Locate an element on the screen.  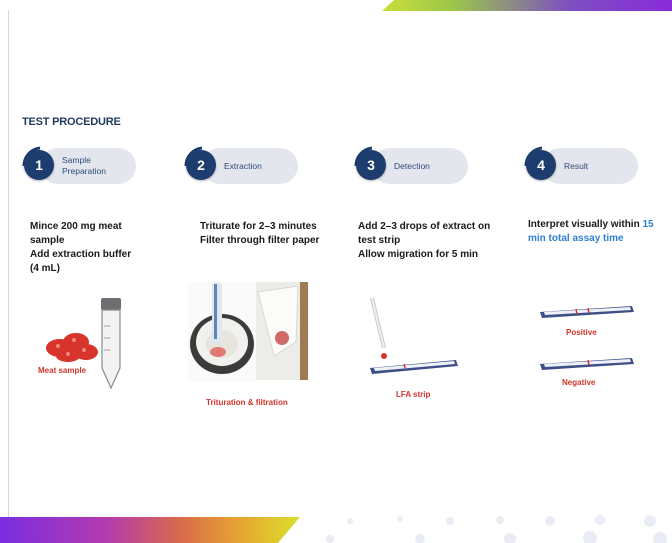
step-title-pill: Detection is located at coordinates (420, 166).